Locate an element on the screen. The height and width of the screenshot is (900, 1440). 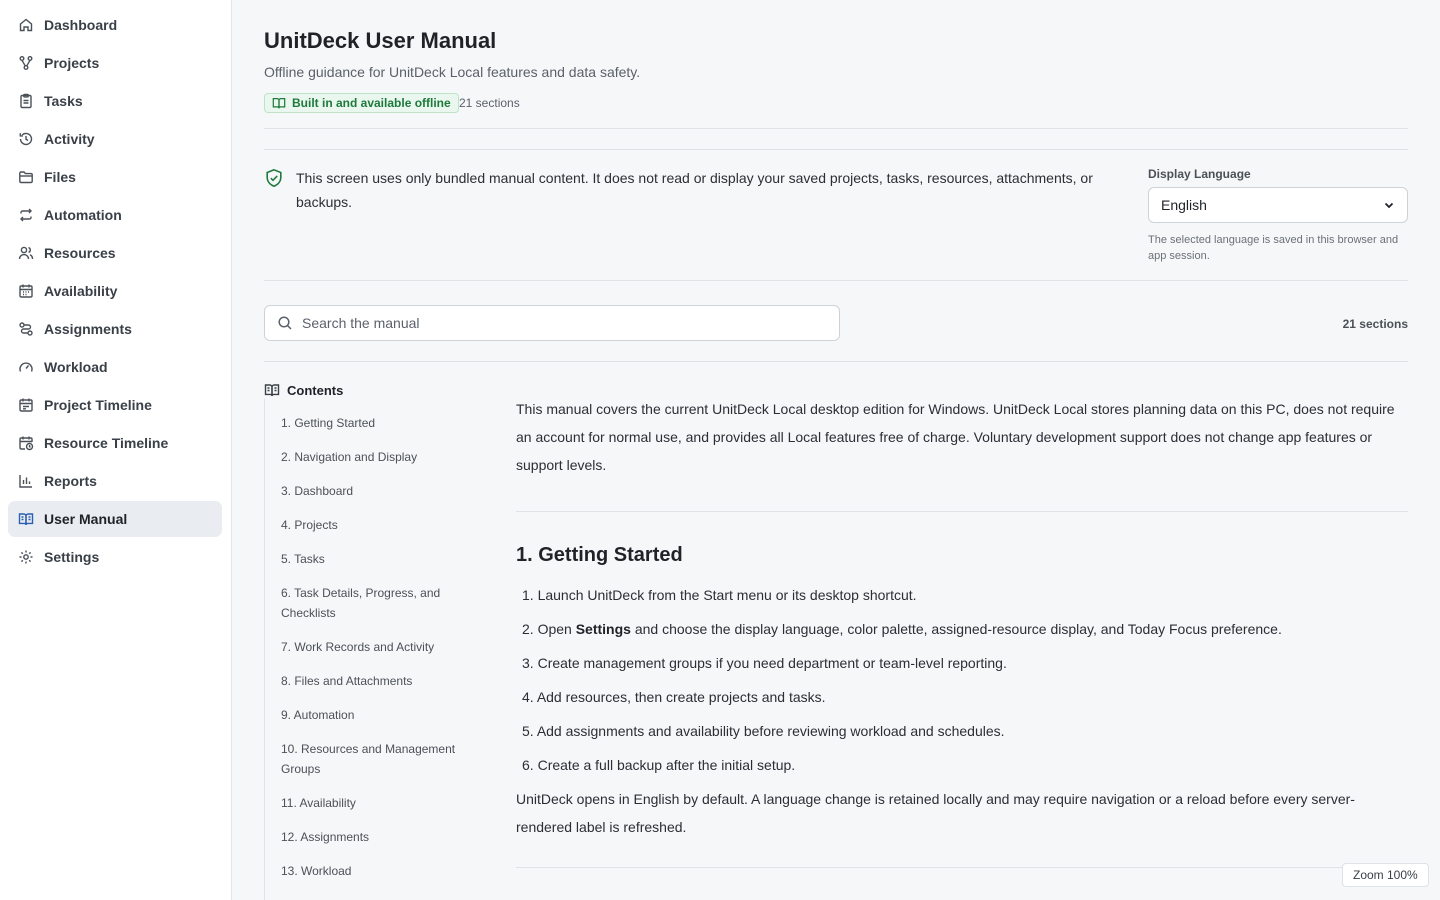
folder-icon is located at coordinates (26, 177).